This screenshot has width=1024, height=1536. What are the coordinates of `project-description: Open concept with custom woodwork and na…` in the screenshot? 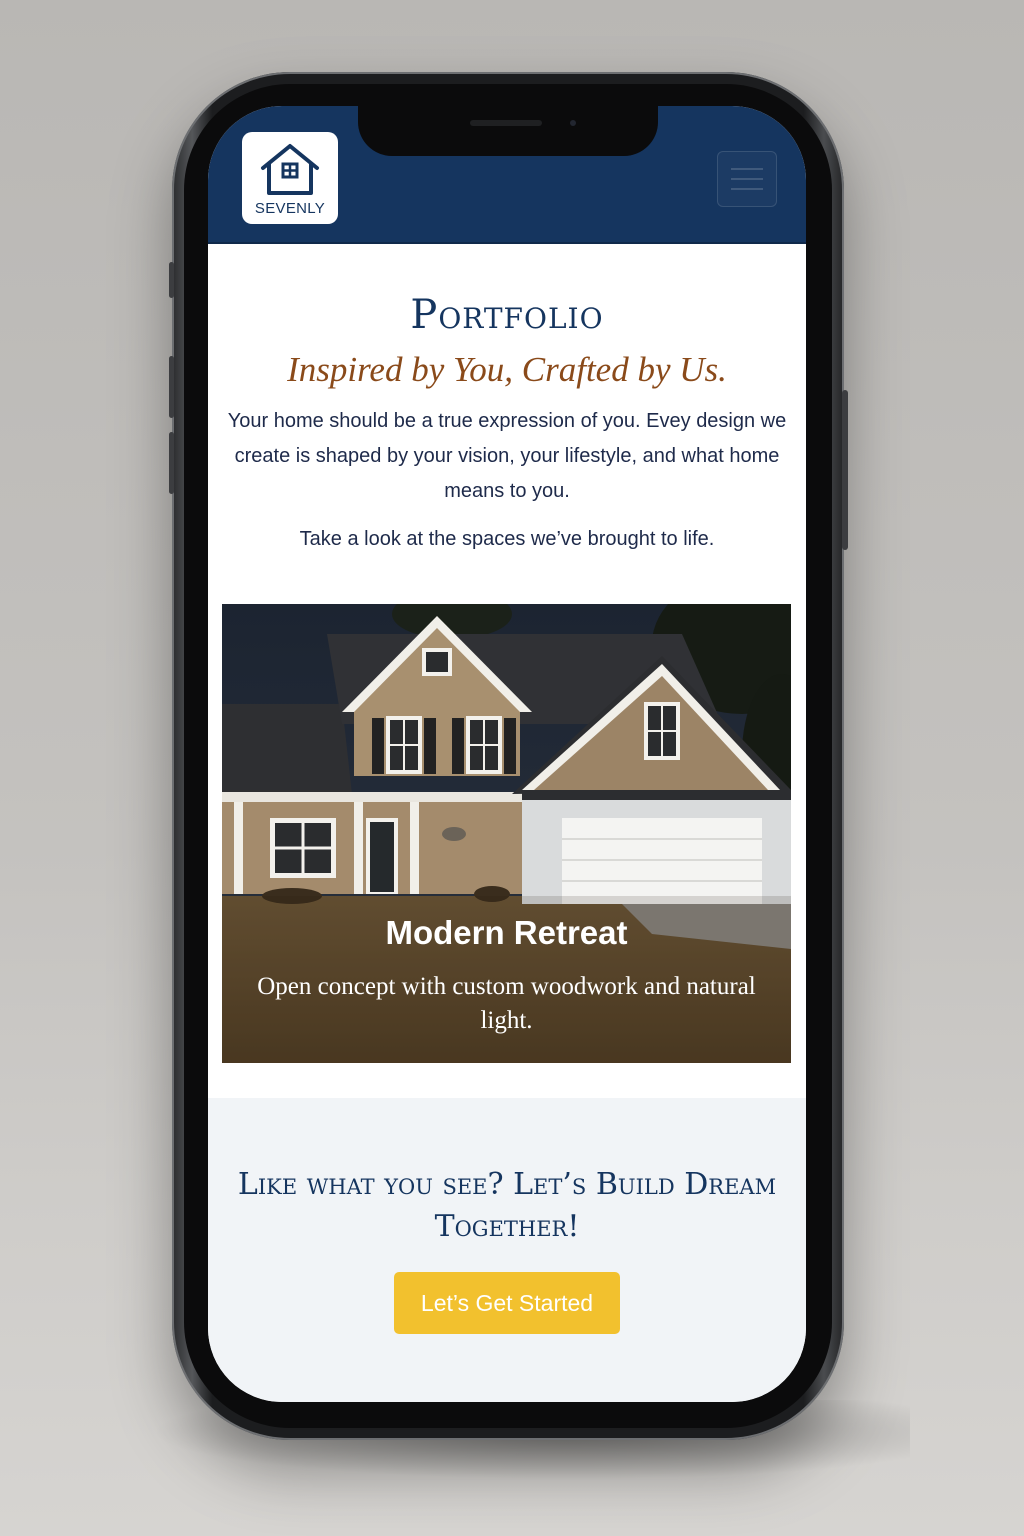 It's located at (506, 1003).